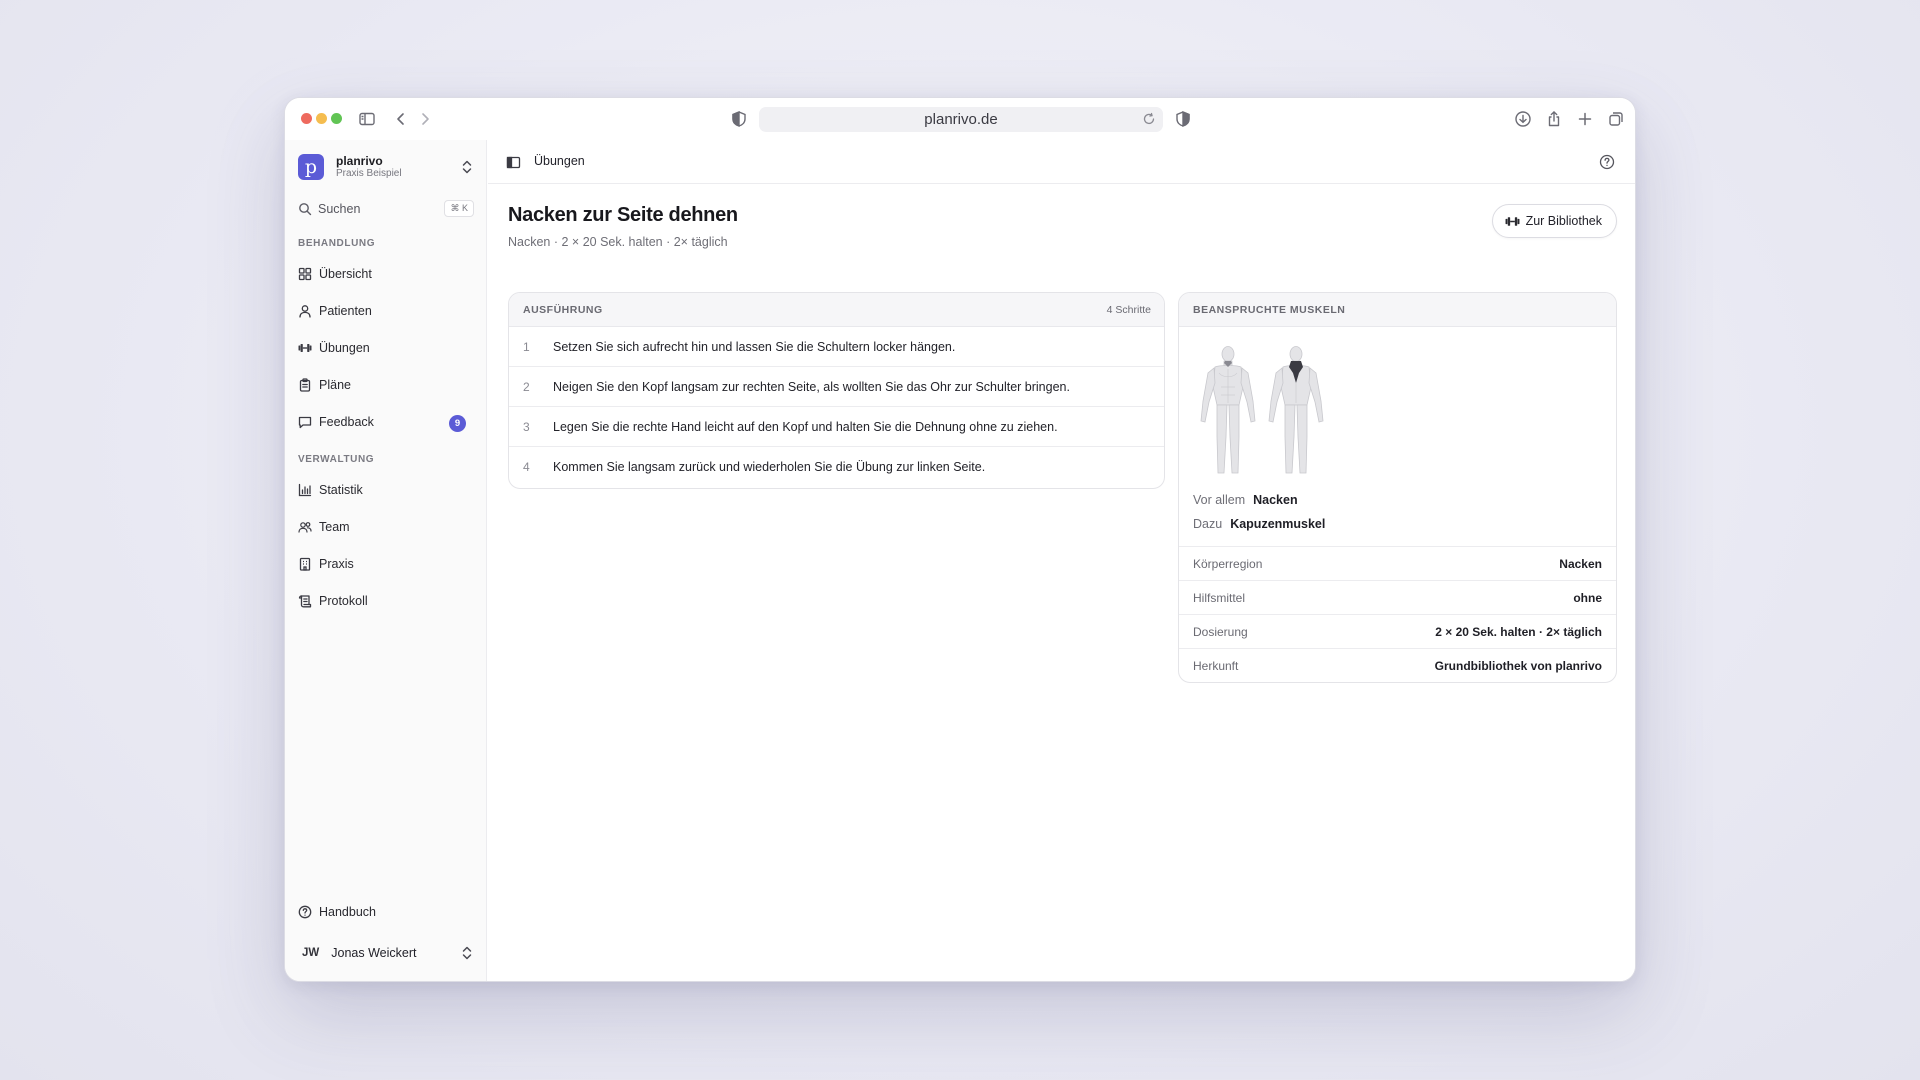 The image size is (1920, 1080). I want to click on sidebar-item-label: Statistik, so click(341, 490).